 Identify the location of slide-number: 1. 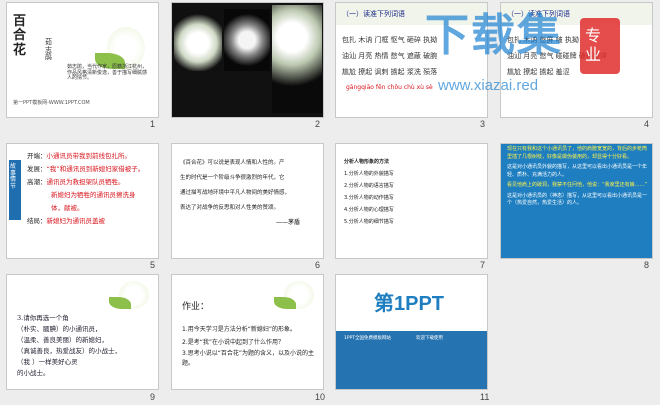
(153, 124).